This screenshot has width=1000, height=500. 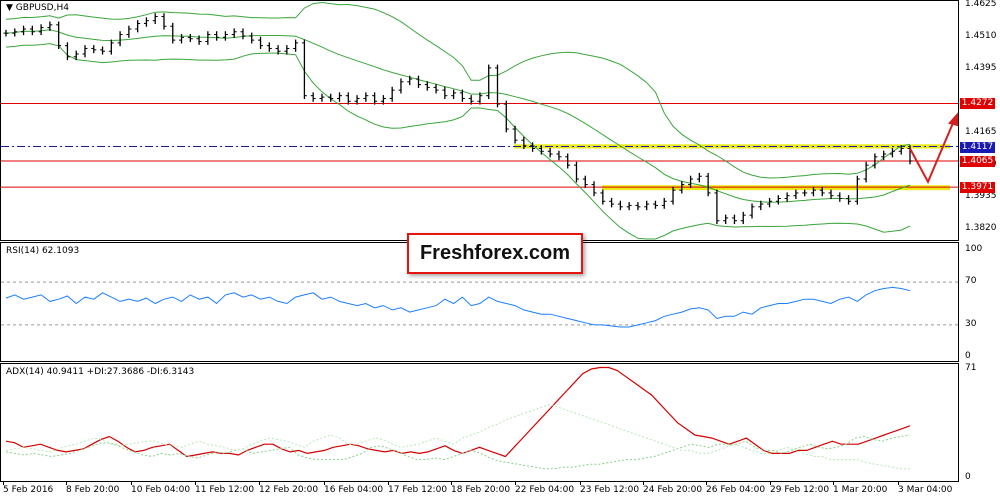 What do you see at coordinates (161, 490) in the screenshot?
I see `time-tick-label: 10 Feb 04:00` at bounding box center [161, 490].